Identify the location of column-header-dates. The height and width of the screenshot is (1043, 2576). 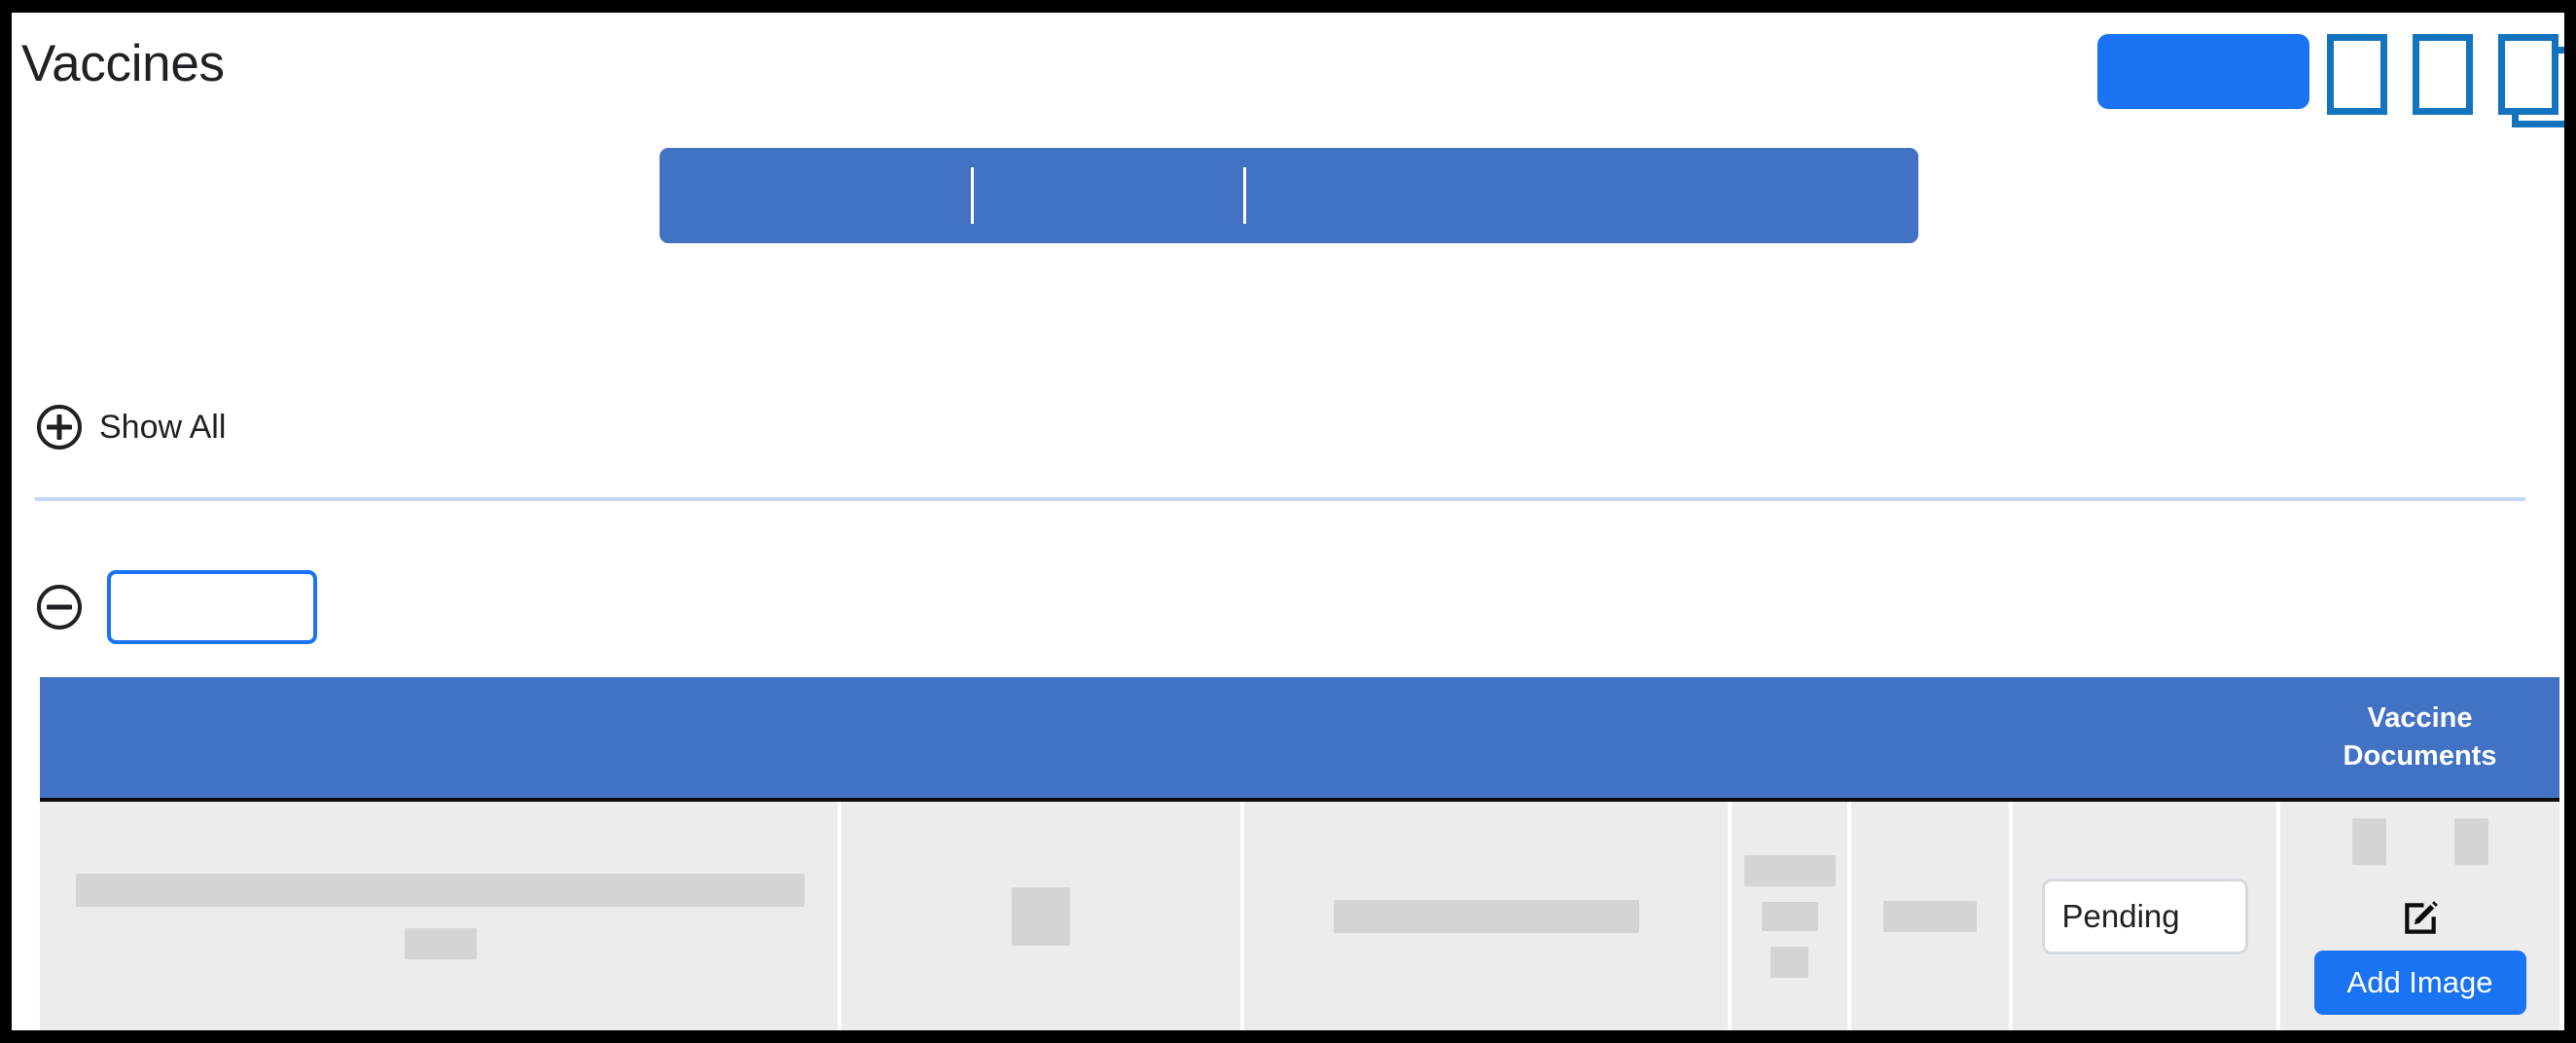
(1791, 737).